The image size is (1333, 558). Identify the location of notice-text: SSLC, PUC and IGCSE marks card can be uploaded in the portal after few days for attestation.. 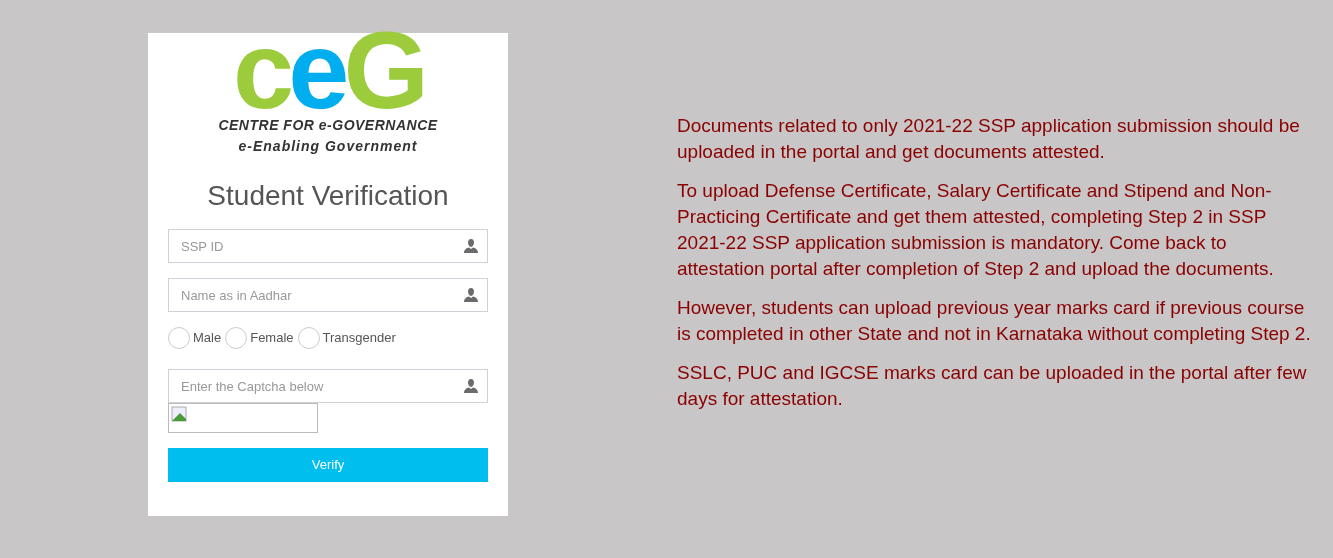
(992, 386).